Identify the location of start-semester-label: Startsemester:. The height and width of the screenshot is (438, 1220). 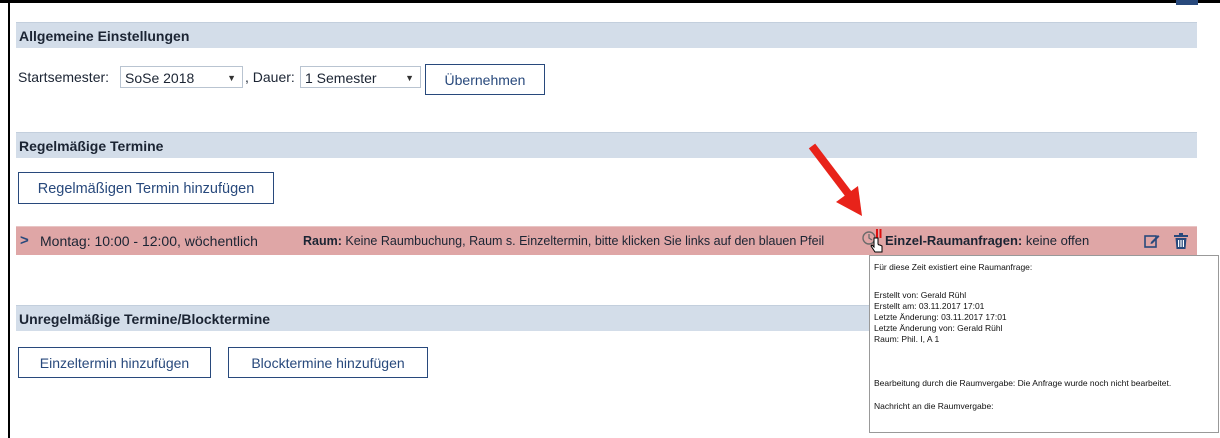
(64, 77).